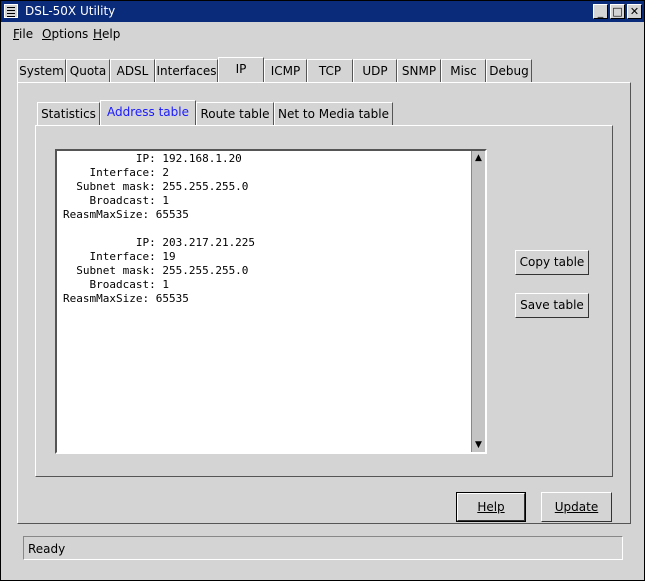  Describe the element at coordinates (600, 11) in the screenshot. I see `minimize-icon: _` at that location.